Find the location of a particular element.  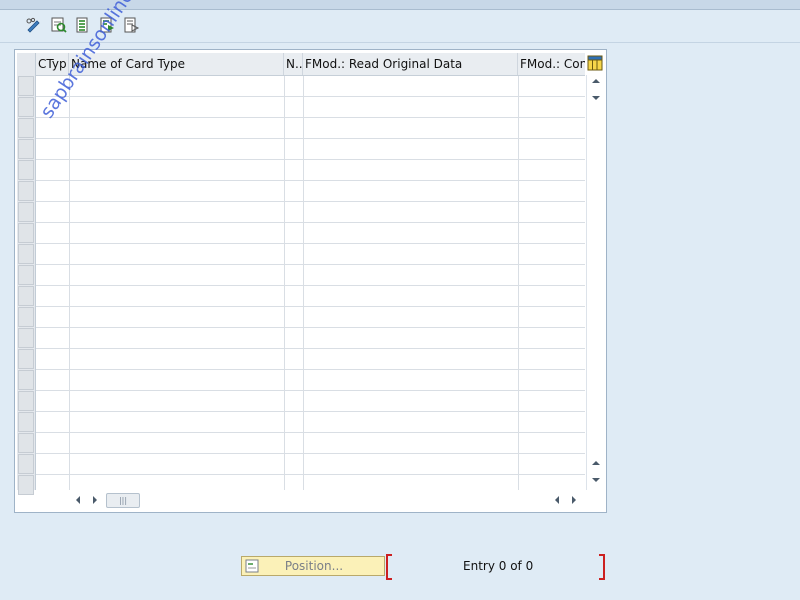

vertical-scrollbar is located at coordinates (595, 282).